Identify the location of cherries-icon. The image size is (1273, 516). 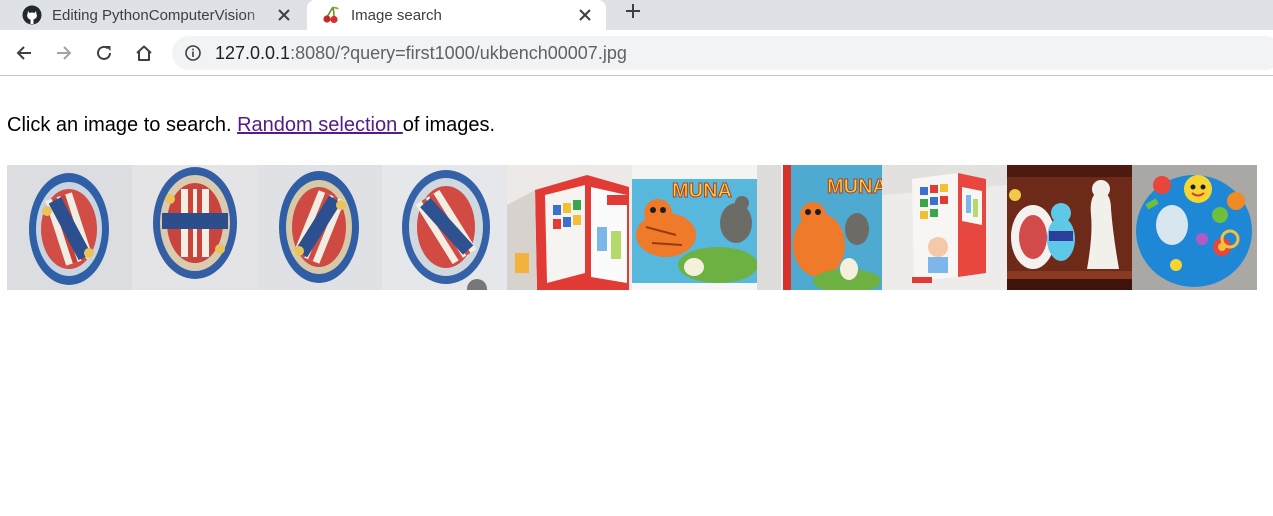
(331, 15).